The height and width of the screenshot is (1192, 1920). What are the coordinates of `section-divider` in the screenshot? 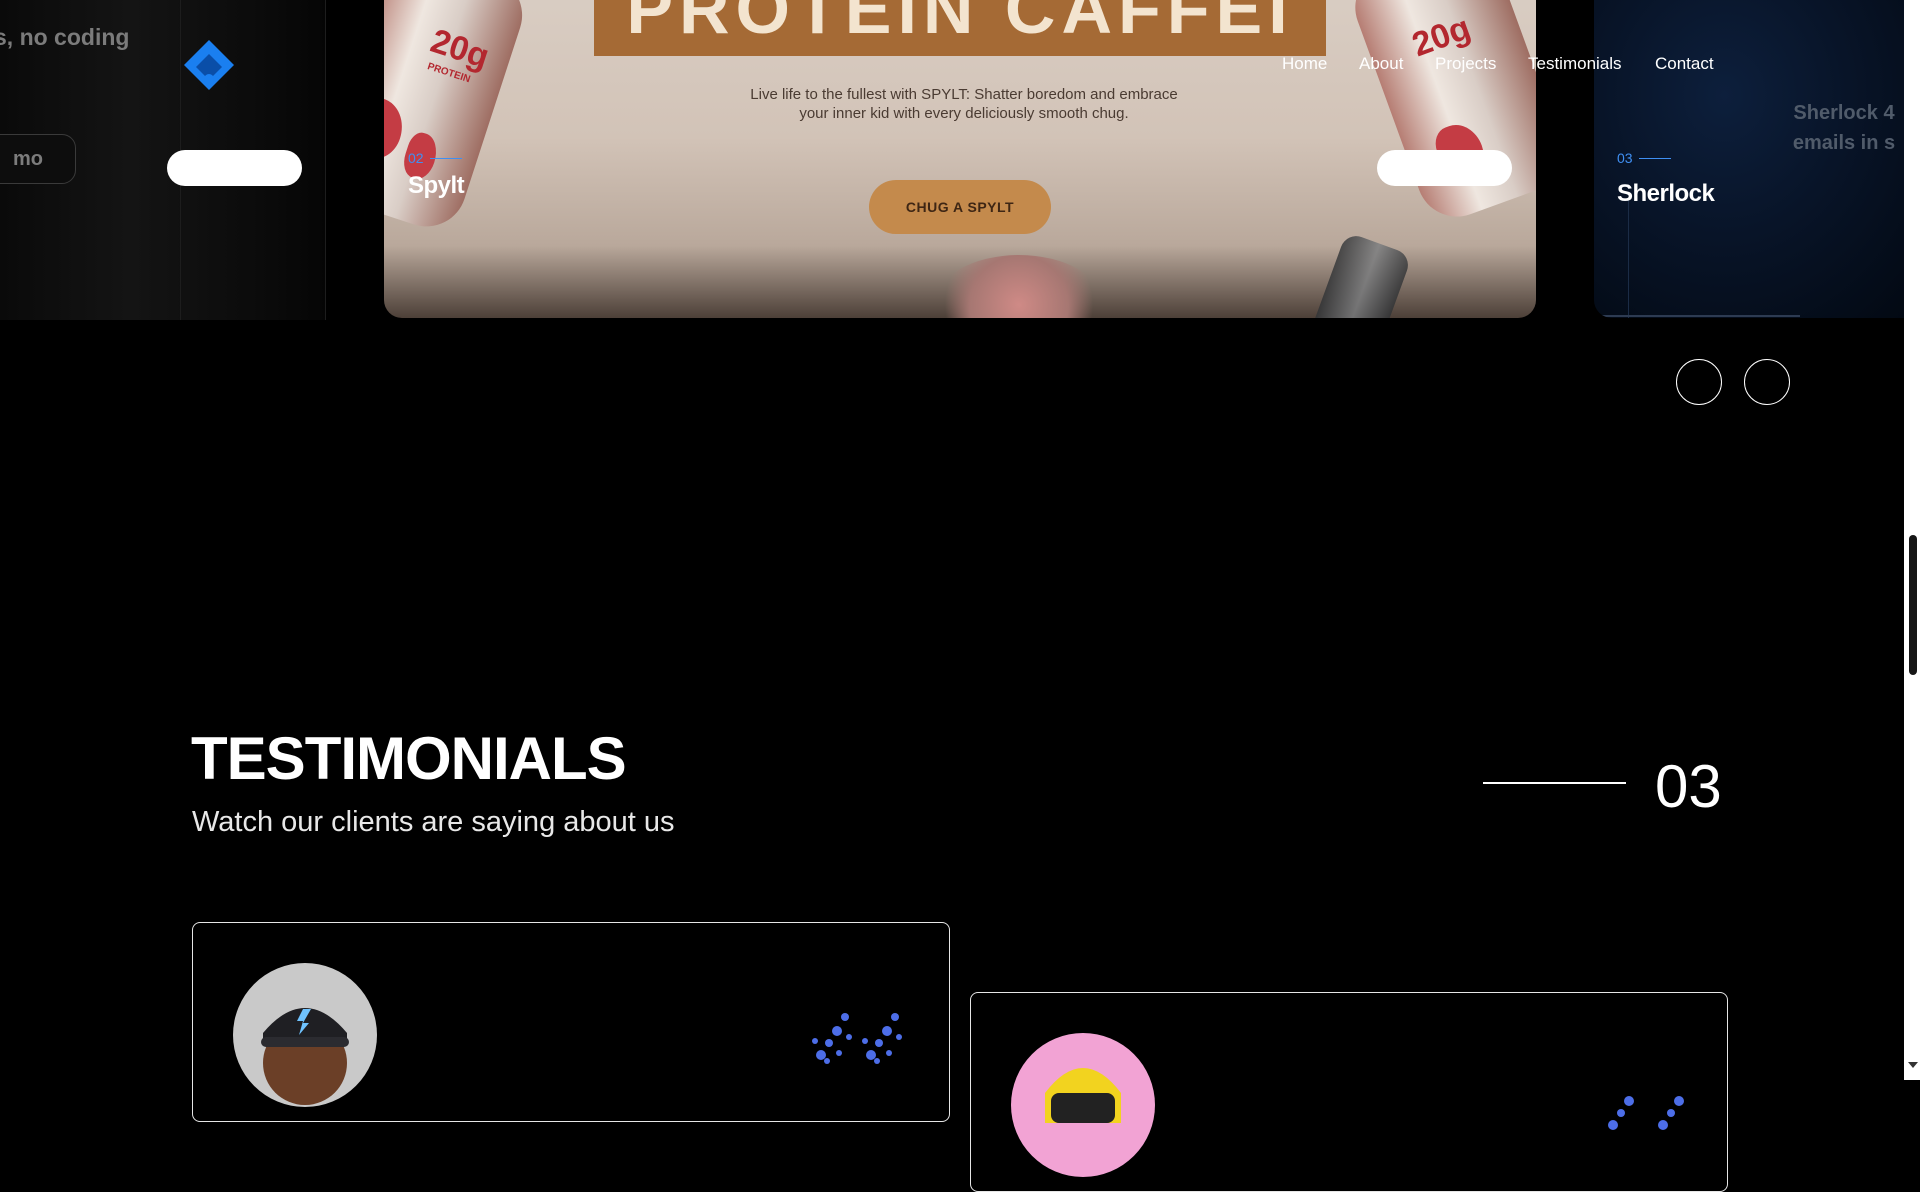 It's located at (1554, 783).